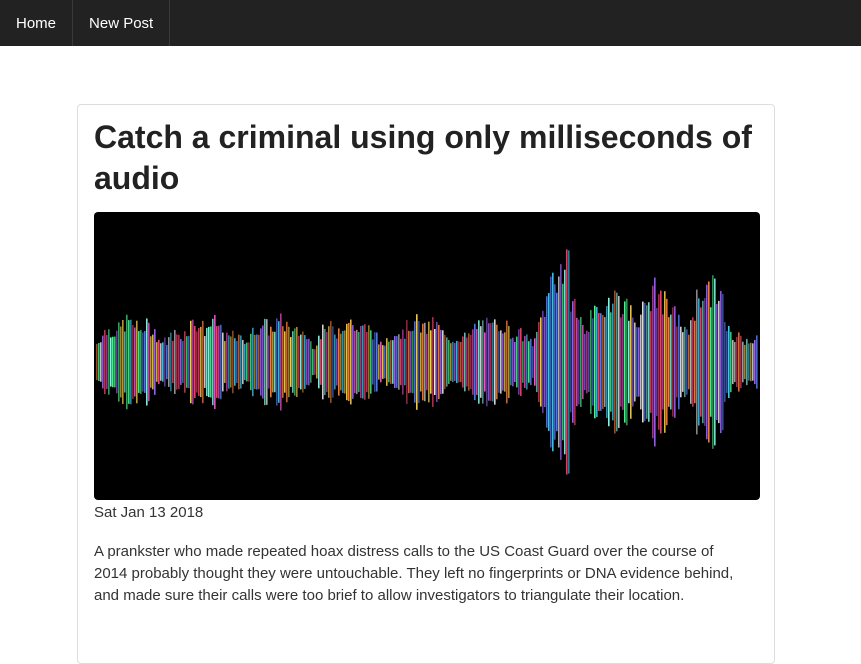 The image size is (861, 664). What do you see at coordinates (37, 23) in the screenshot?
I see `nav-home-link: Home` at bounding box center [37, 23].